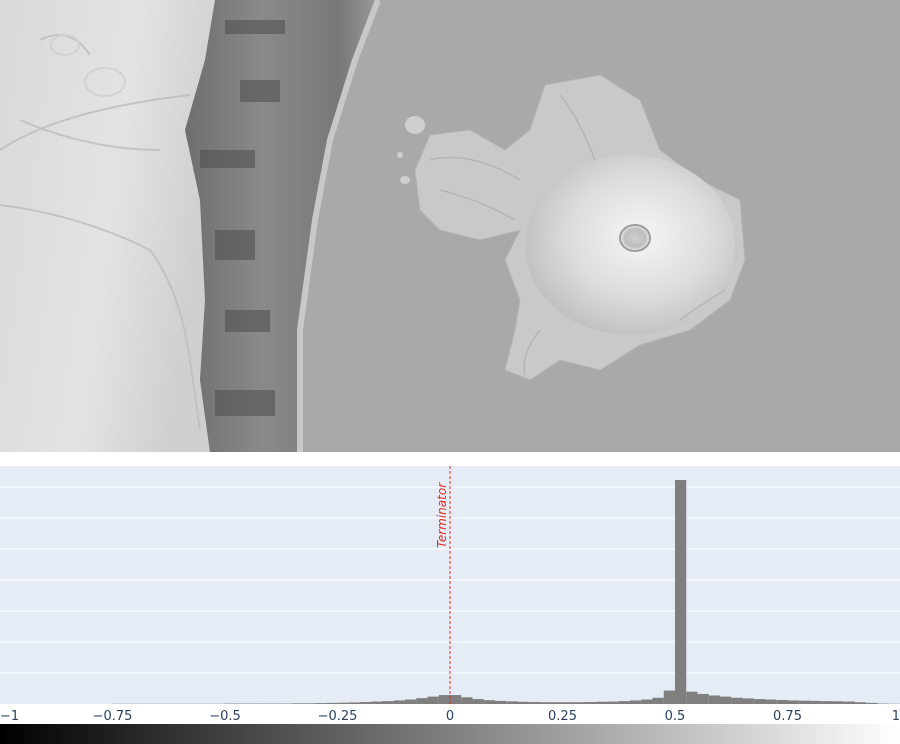 The width and height of the screenshot is (900, 744). What do you see at coordinates (9, 716) in the screenshot?
I see `x-tick-label: −1` at bounding box center [9, 716].